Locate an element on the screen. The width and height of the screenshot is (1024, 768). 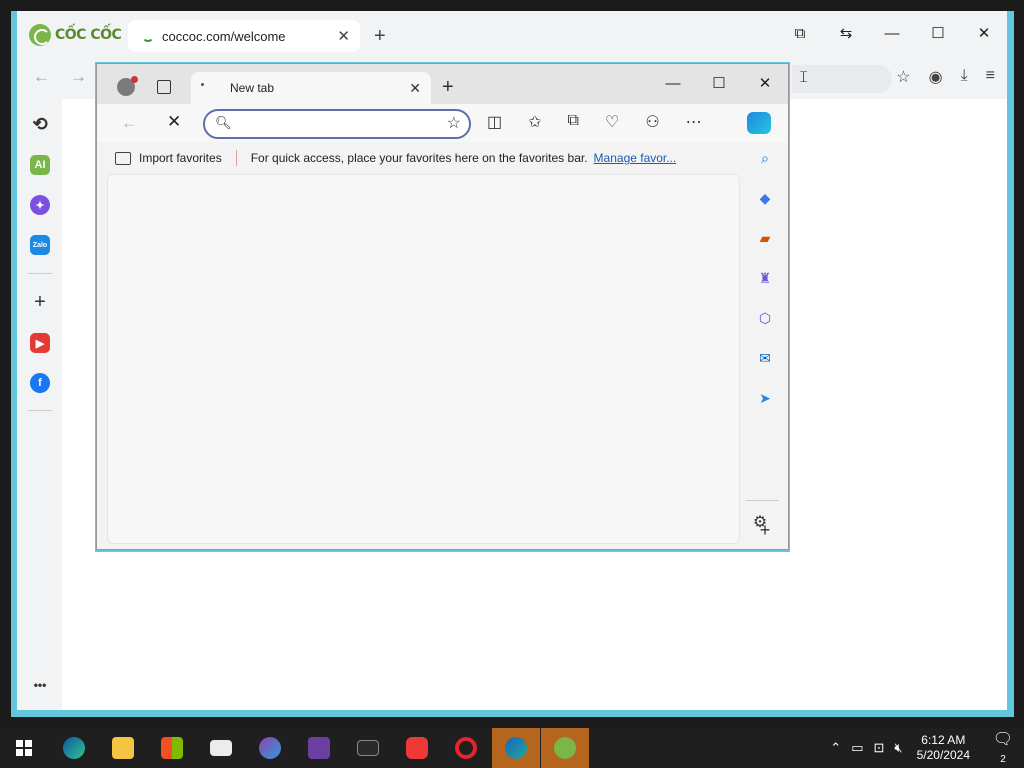
favorite-star-icon: ☆ is located at coordinates (454, 123).